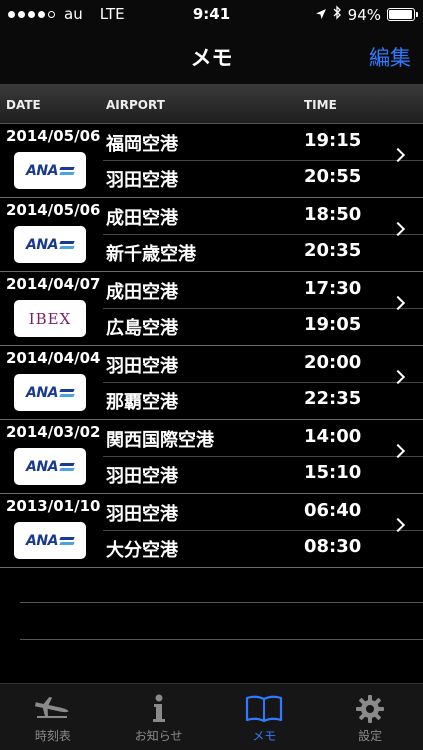 This screenshot has height=750, width=423. I want to click on location-icon, so click(321, 15).